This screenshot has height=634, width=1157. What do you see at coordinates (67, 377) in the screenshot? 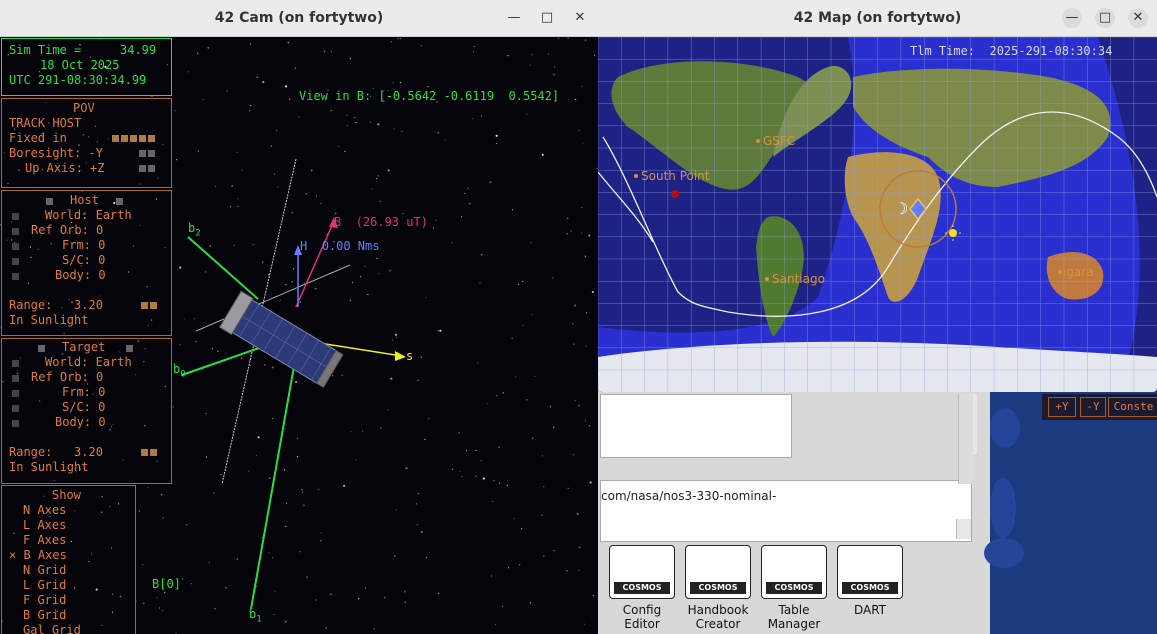
I see `target-ref-orb: Ref Orb: 0` at bounding box center [67, 377].